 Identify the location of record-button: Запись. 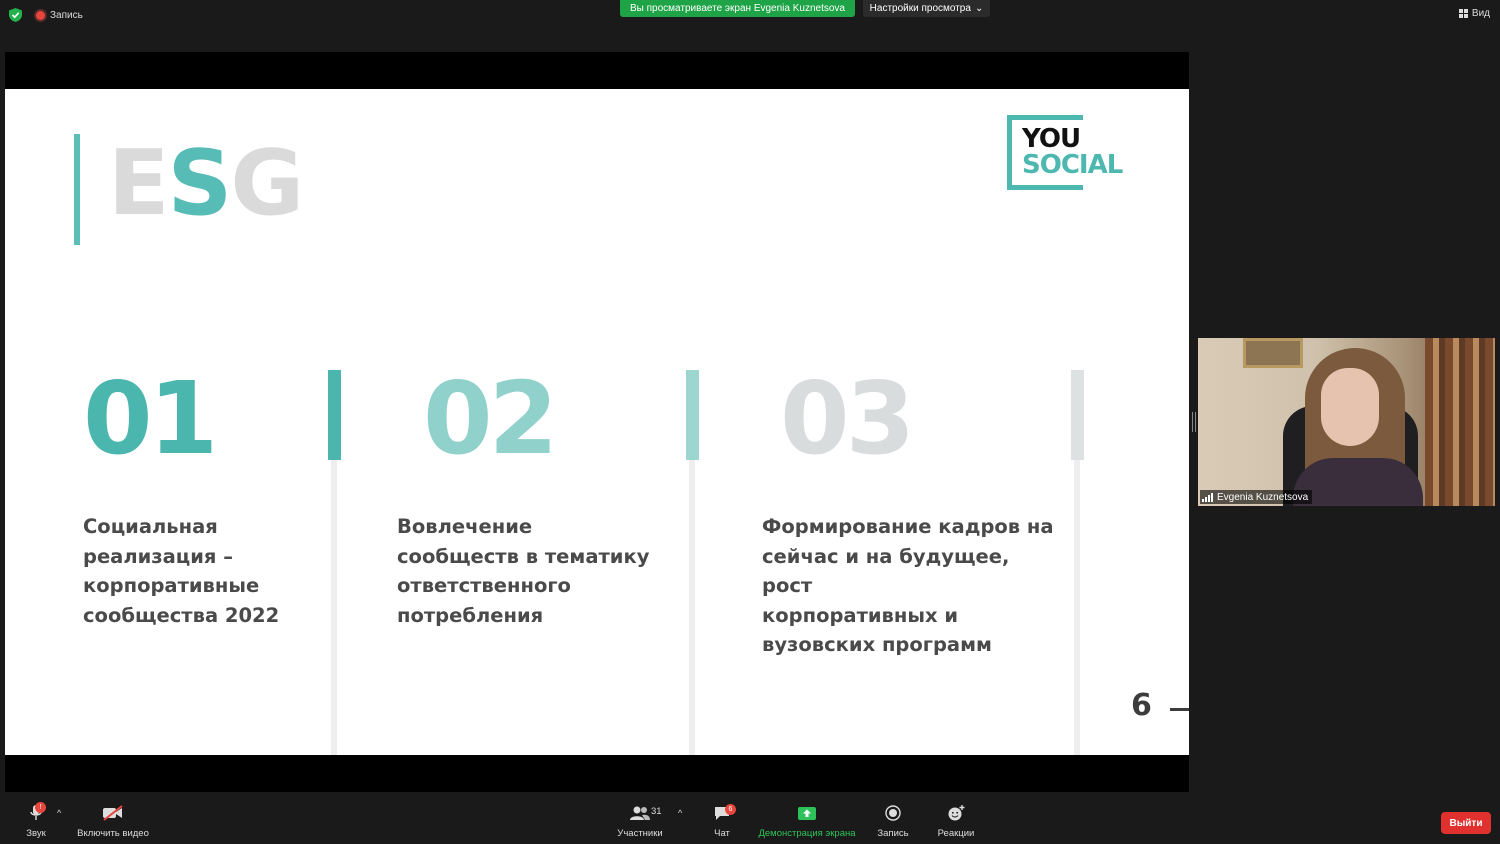
(893, 822).